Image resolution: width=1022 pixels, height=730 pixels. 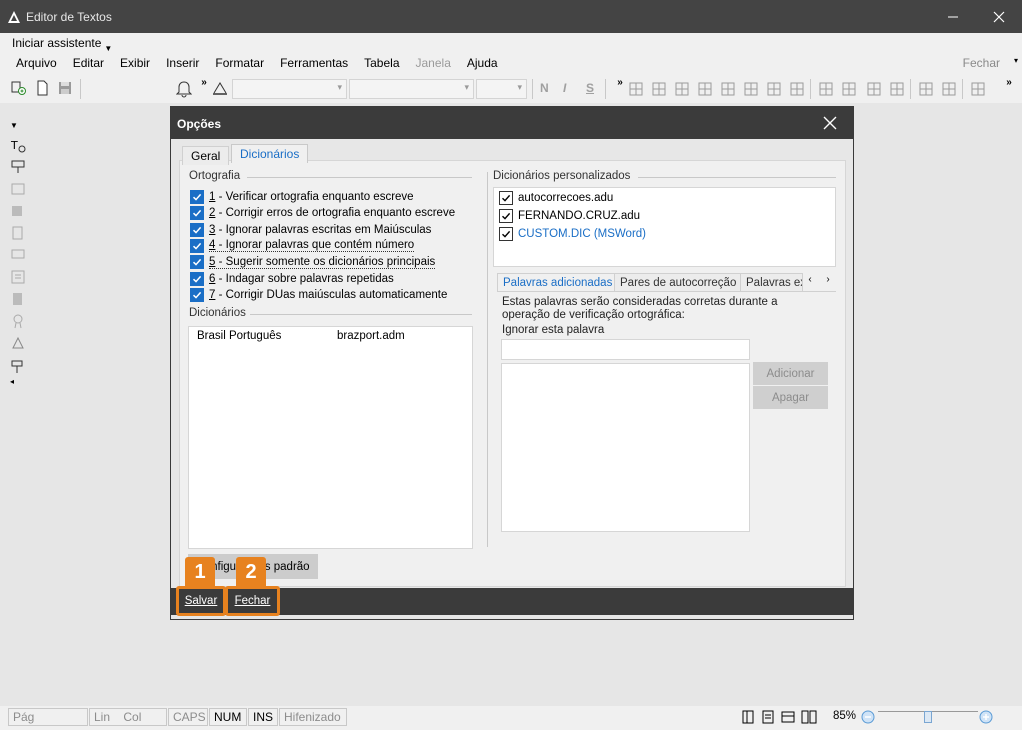 I want to click on font-combo, so click(x=411, y=89).